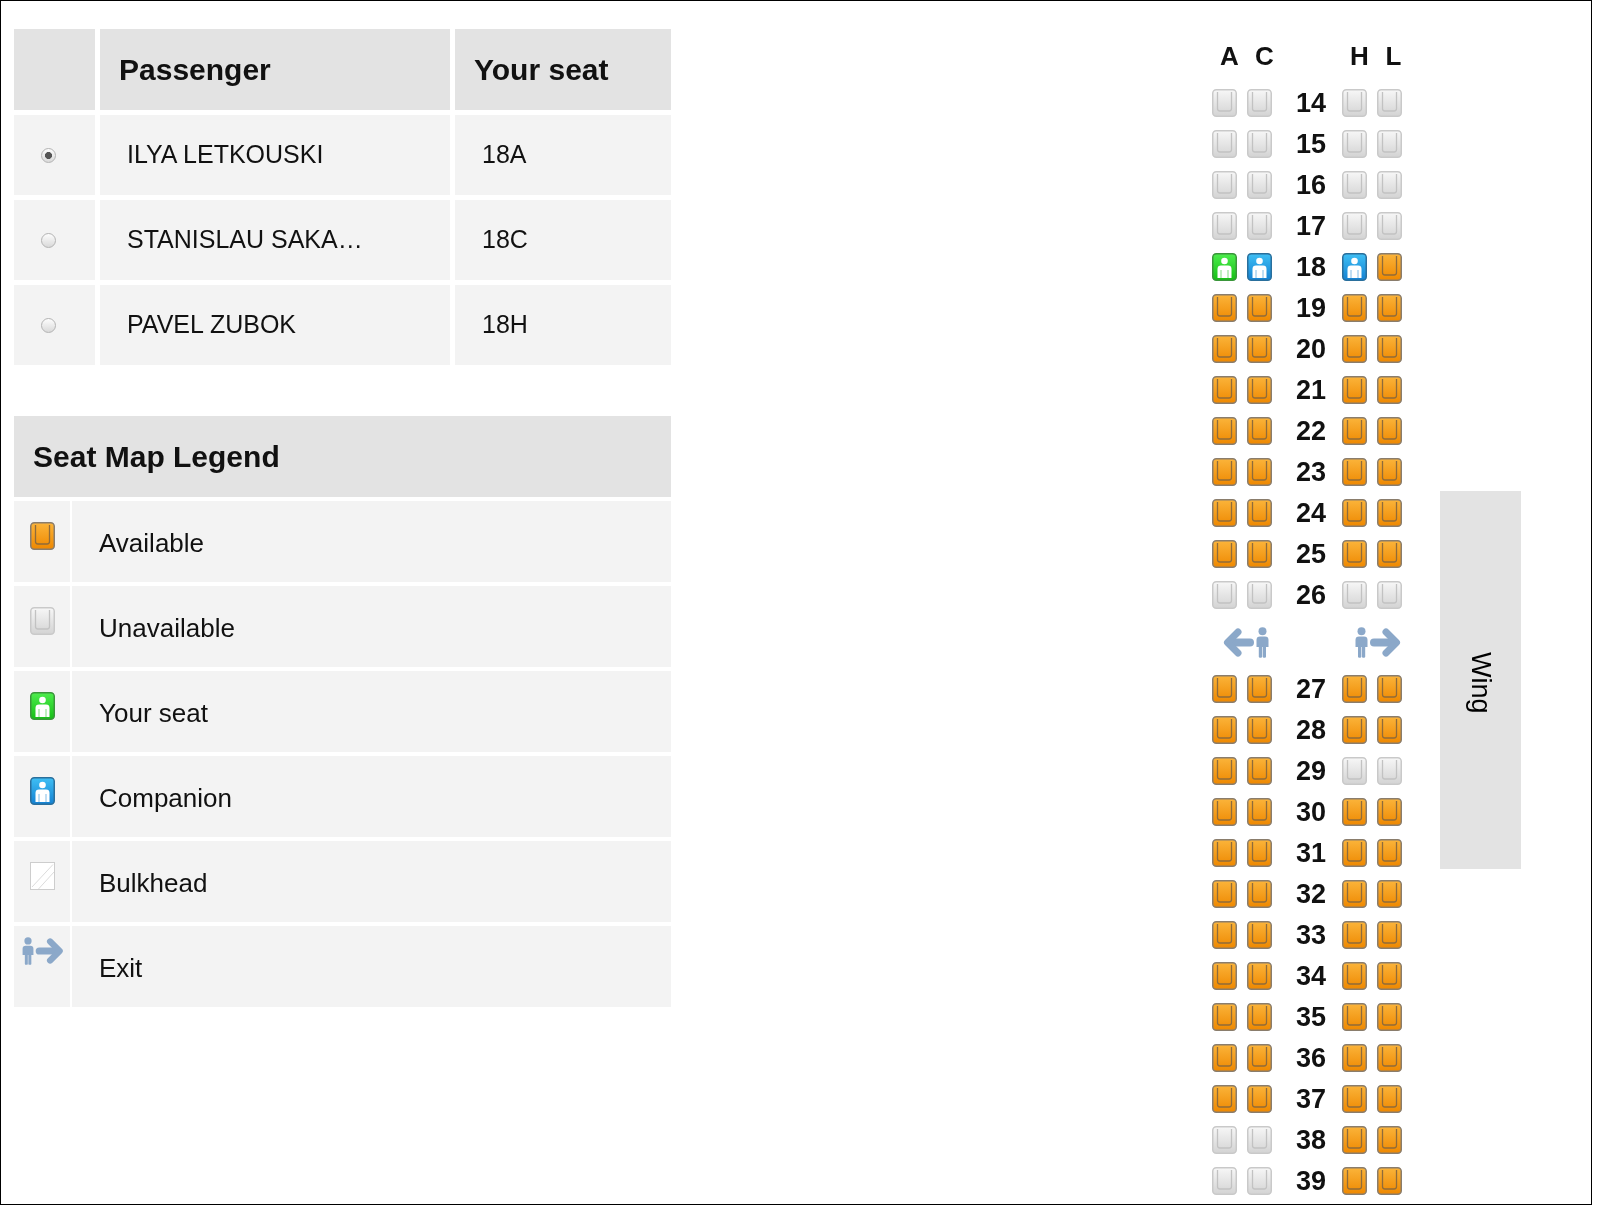 Image resolution: width=1622 pixels, height=1206 pixels. I want to click on row-number: 16, so click(1310, 185).